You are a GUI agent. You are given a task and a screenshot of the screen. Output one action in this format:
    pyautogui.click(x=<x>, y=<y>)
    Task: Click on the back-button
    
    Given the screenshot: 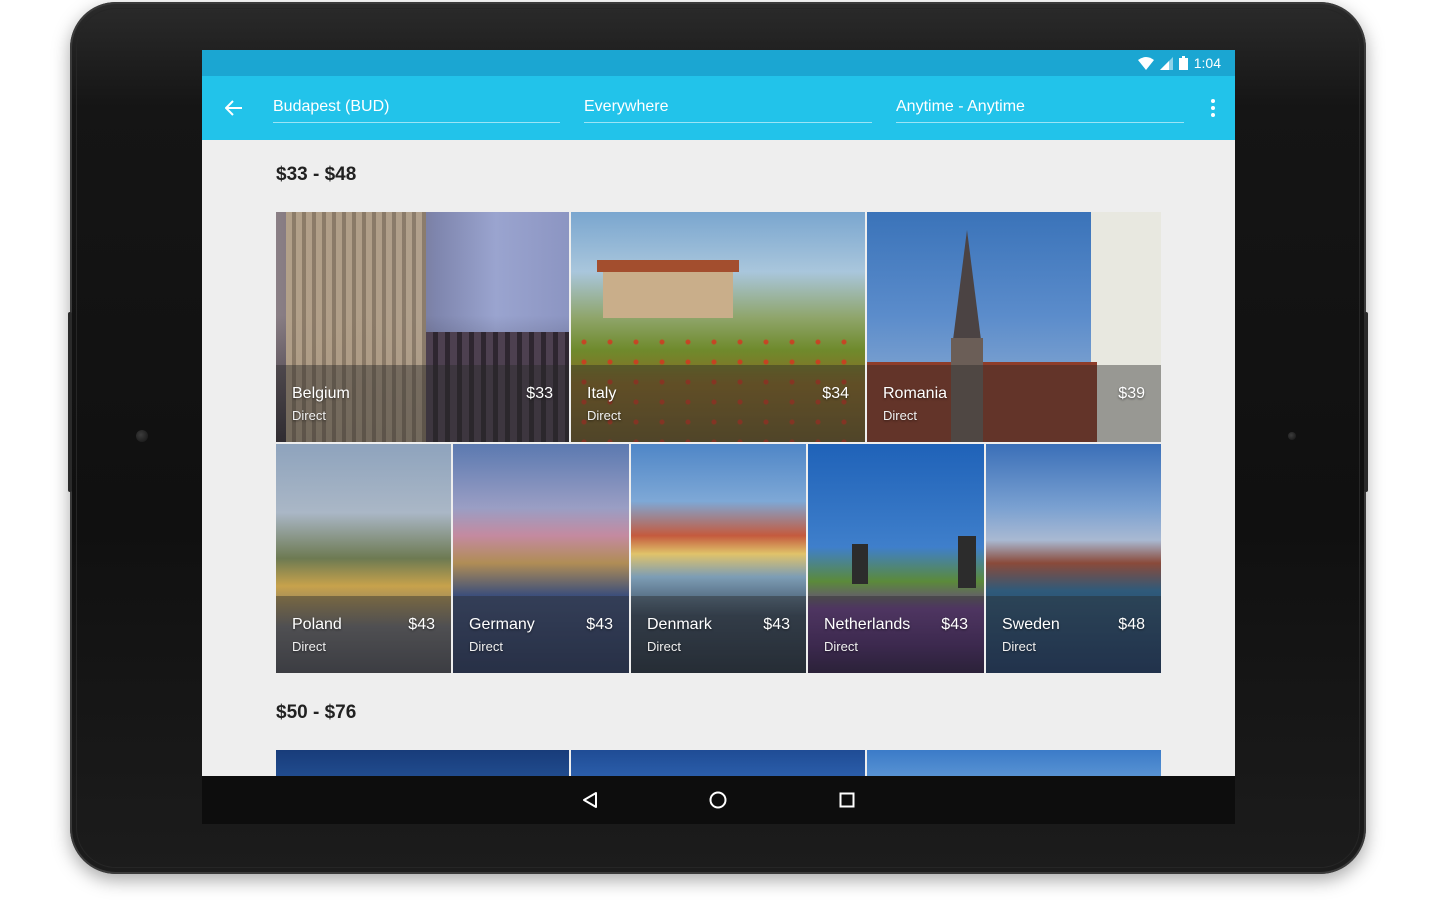 What is the action you would take?
    pyautogui.click(x=234, y=108)
    